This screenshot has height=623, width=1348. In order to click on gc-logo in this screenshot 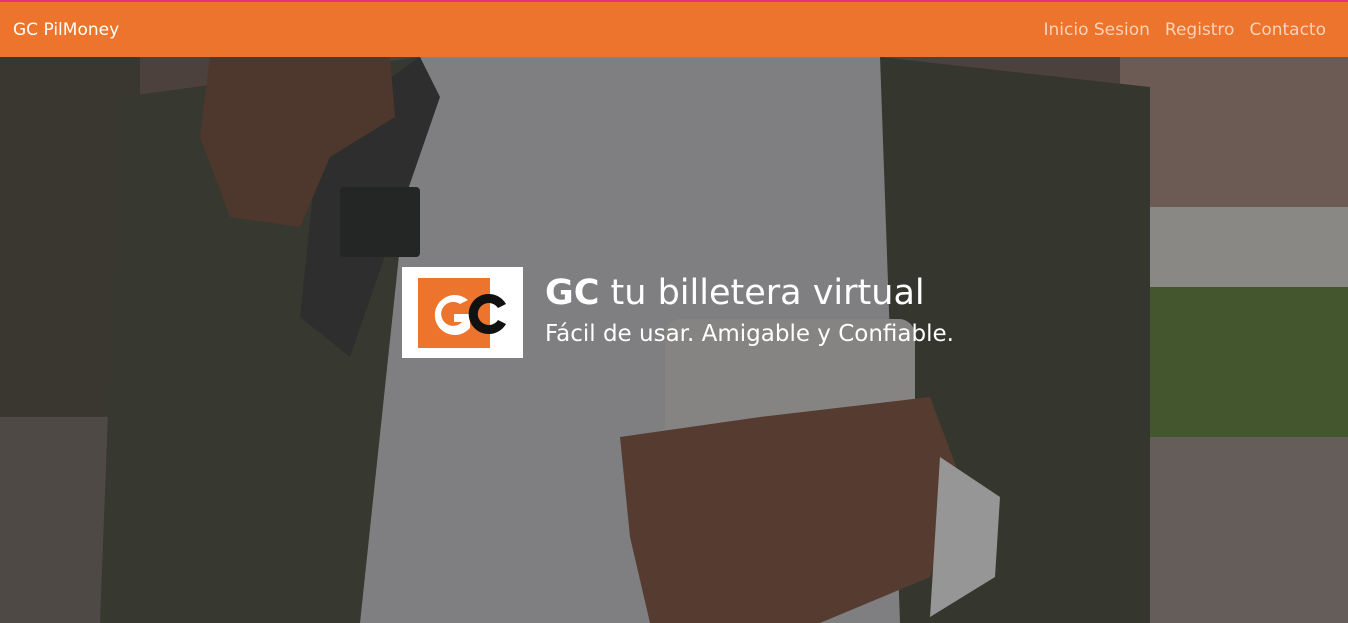, I will do `click(462, 312)`.